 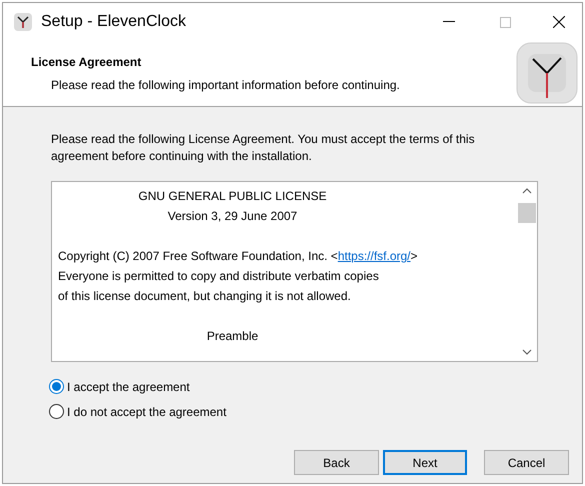 I want to click on instruction-text: Please read the following License Agreement. You must accept the terms of this agreement before continuing with the installation., so click(x=263, y=148).